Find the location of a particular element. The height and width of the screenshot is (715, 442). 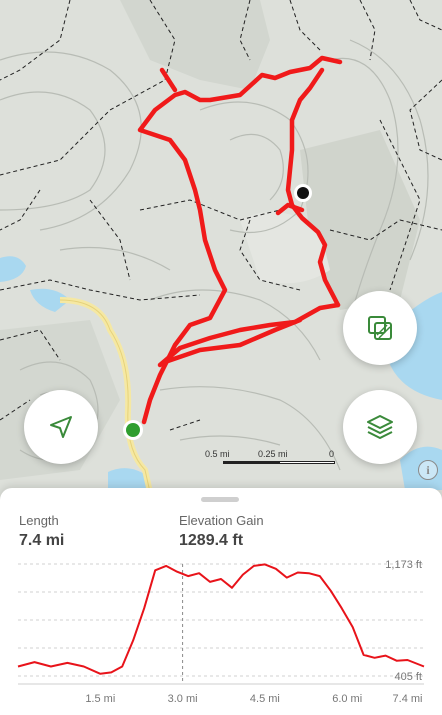

elevation-gain-value: 1289.4 ft is located at coordinates (211, 540).